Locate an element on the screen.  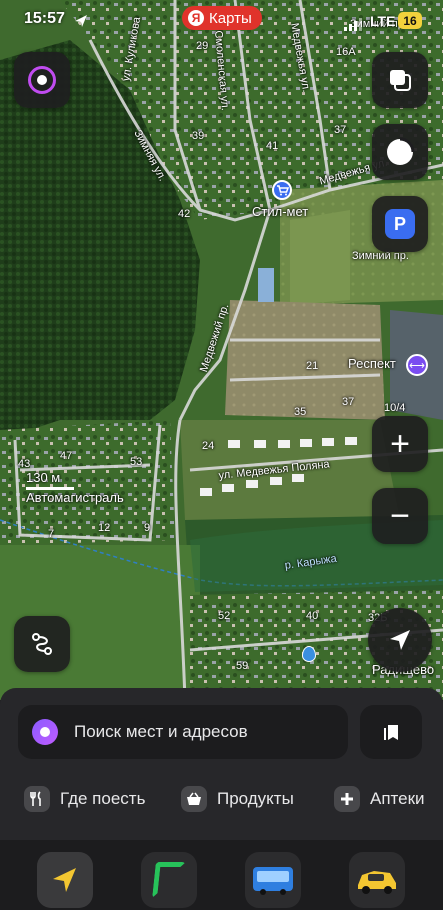
fitness-marker: ⟷ is located at coordinates (417, 365).